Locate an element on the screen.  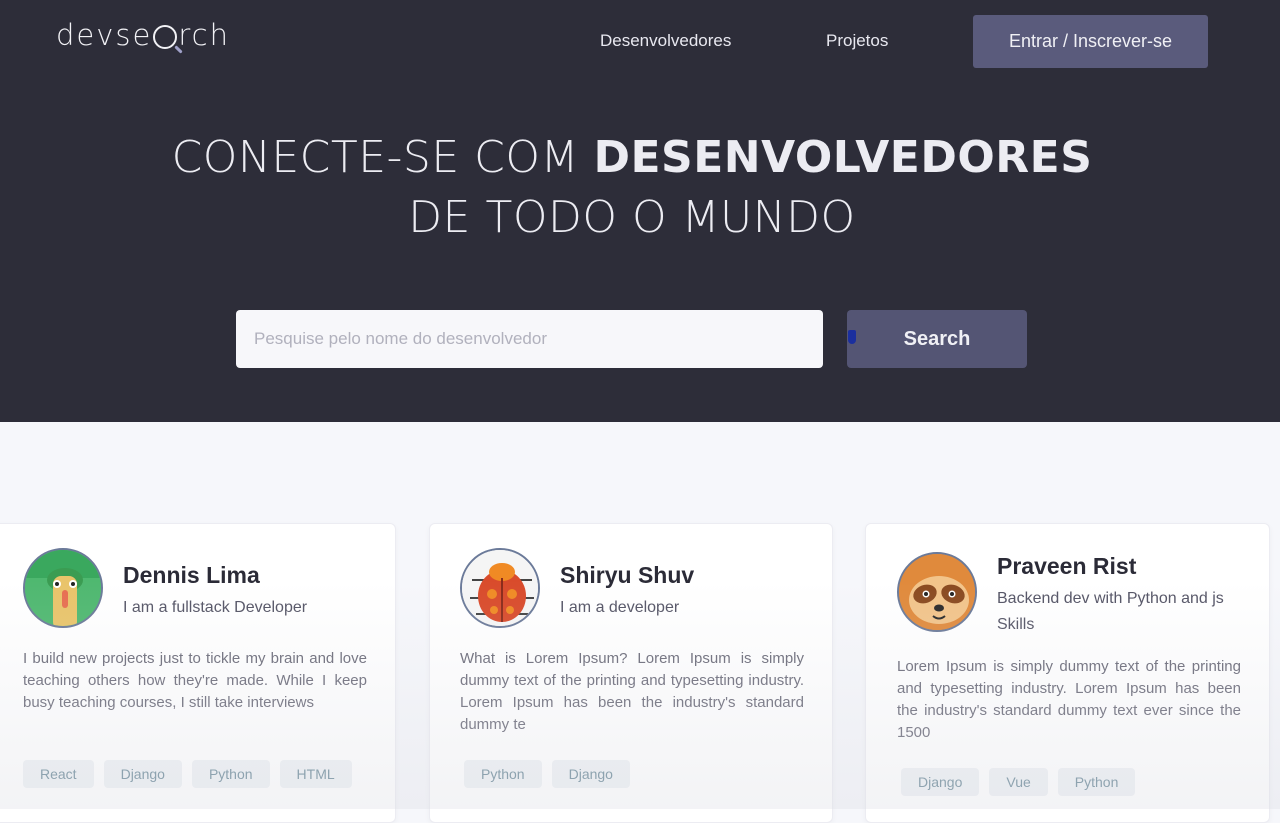
login-signup-button: Entrar / Inscrever-se is located at coordinates (1090, 41).